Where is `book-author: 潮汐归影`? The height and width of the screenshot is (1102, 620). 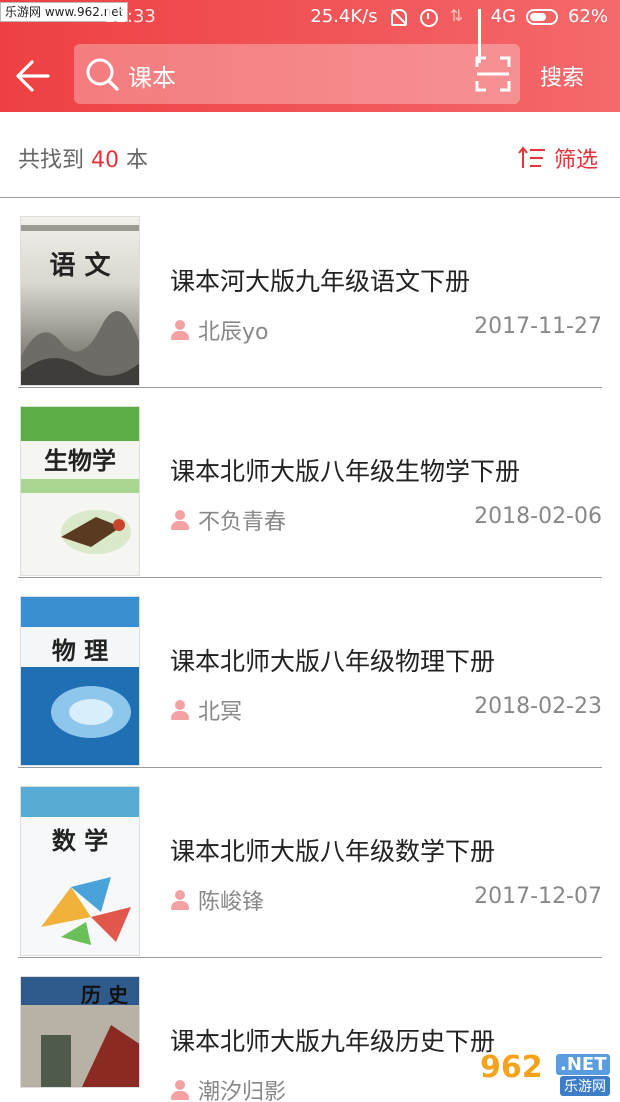
book-author: 潮汐归影 is located at coordinates (228, 1088).